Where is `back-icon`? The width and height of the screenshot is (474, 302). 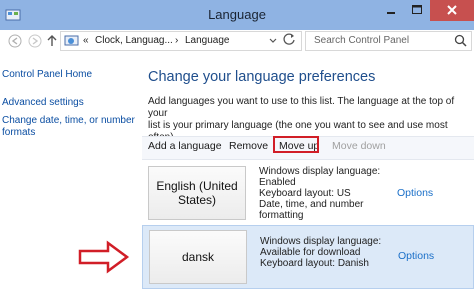
back-icon is located at coordinates (15, 41).